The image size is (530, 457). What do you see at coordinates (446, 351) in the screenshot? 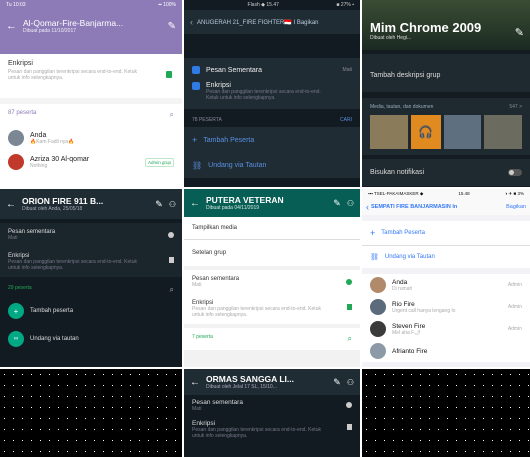
I see `member-row: Afrianto Fire` at bounding box center [446, 351].